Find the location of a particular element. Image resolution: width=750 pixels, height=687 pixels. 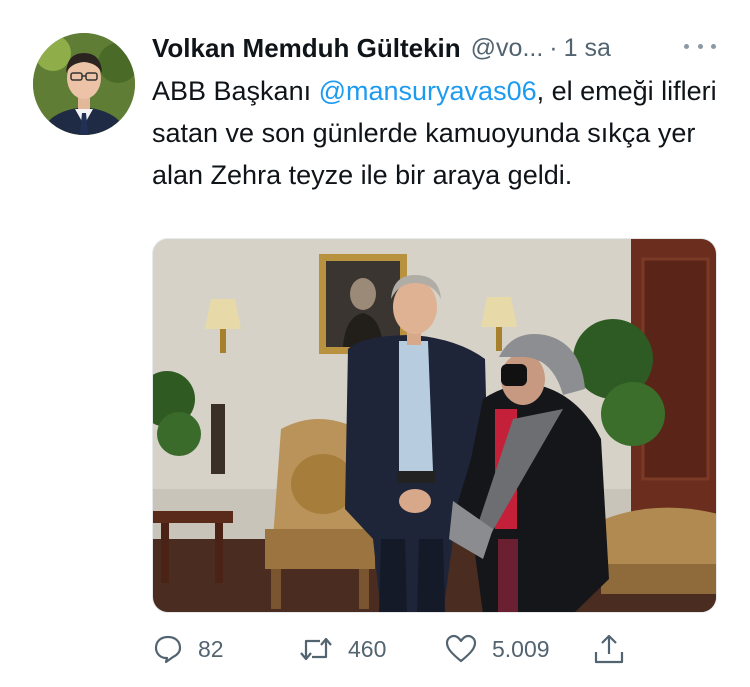

tweet-text-prefix: ABB Başkanı is located at coordinates (235, 91).